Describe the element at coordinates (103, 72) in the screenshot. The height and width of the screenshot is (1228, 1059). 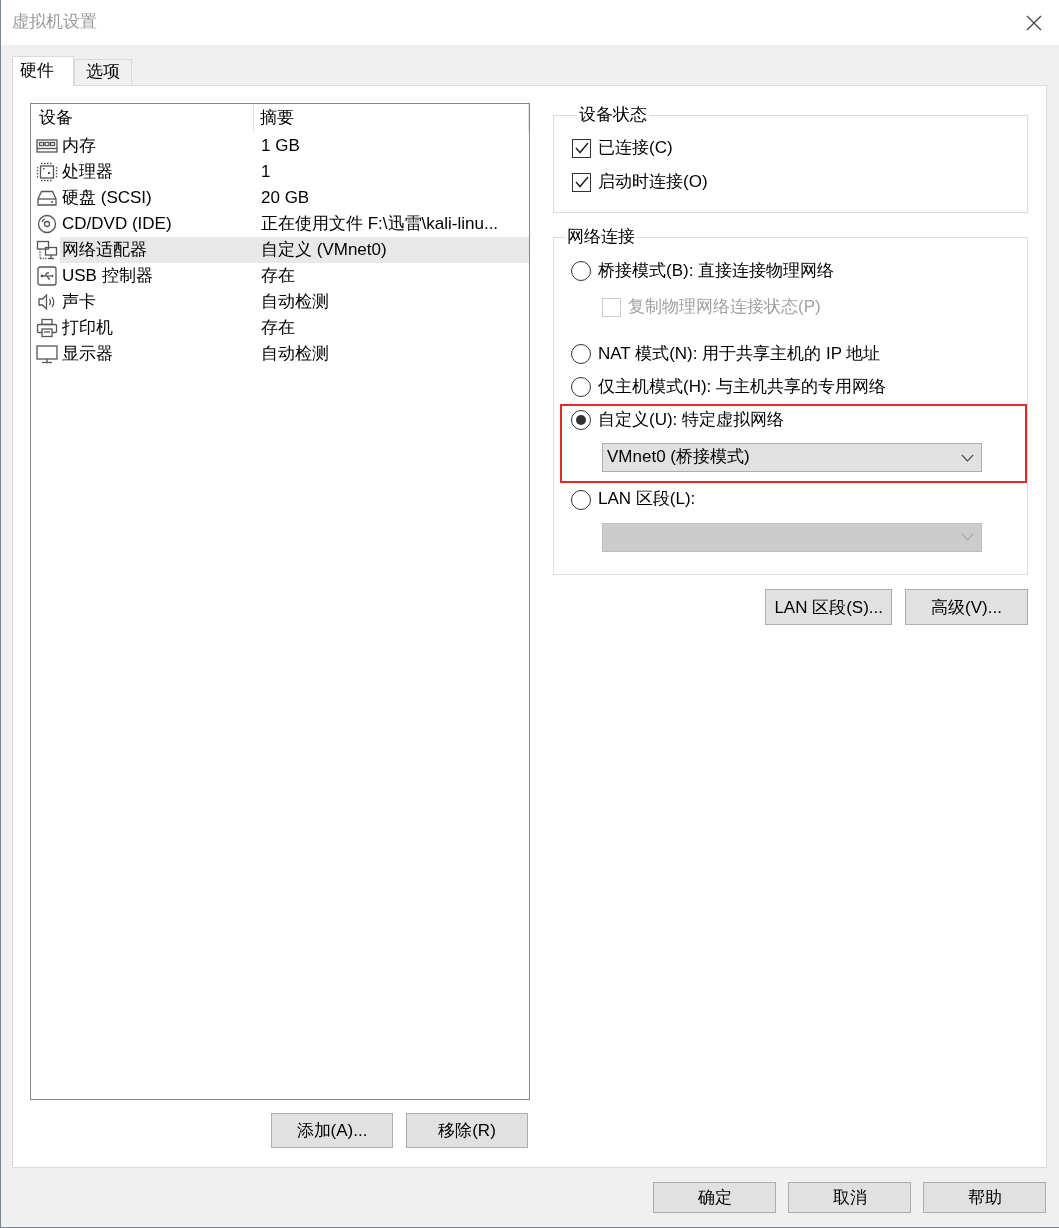
I see `tab: 选项` at that location.